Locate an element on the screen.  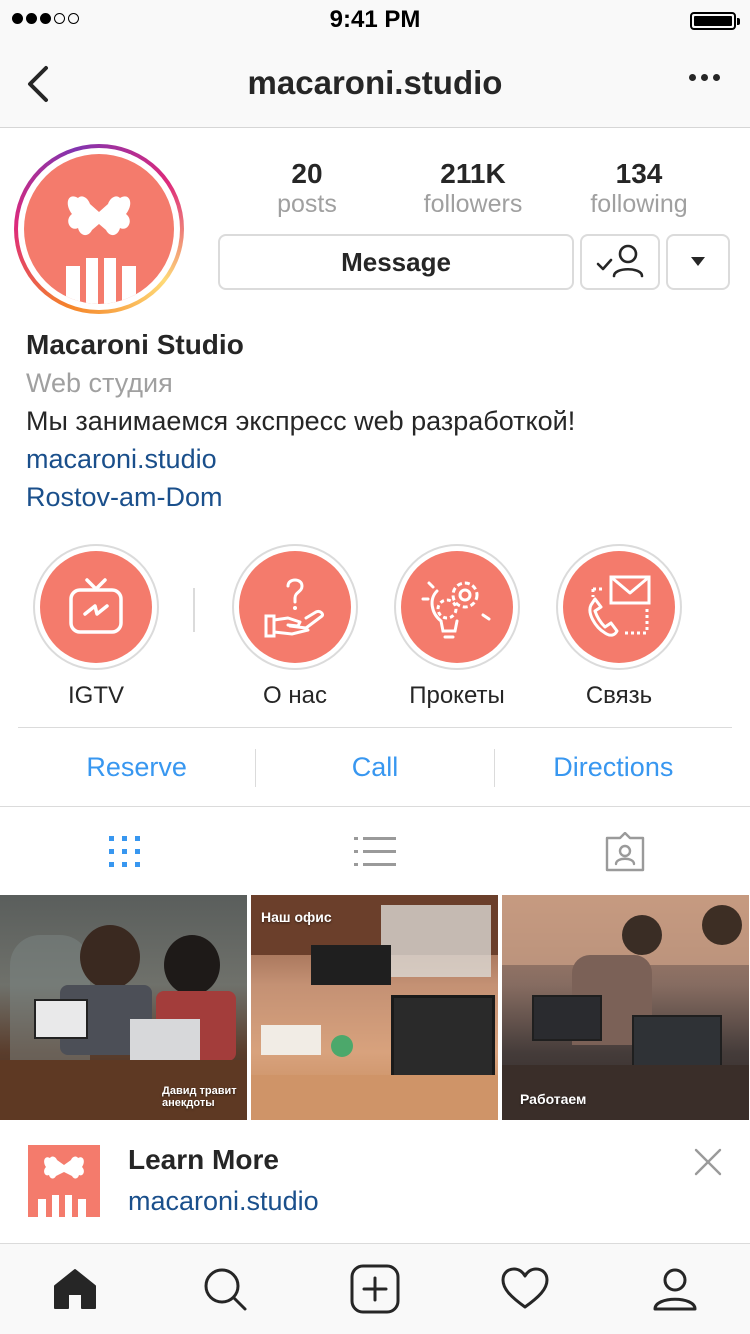
stat-value: 211K is located at coordinates (473, 173).